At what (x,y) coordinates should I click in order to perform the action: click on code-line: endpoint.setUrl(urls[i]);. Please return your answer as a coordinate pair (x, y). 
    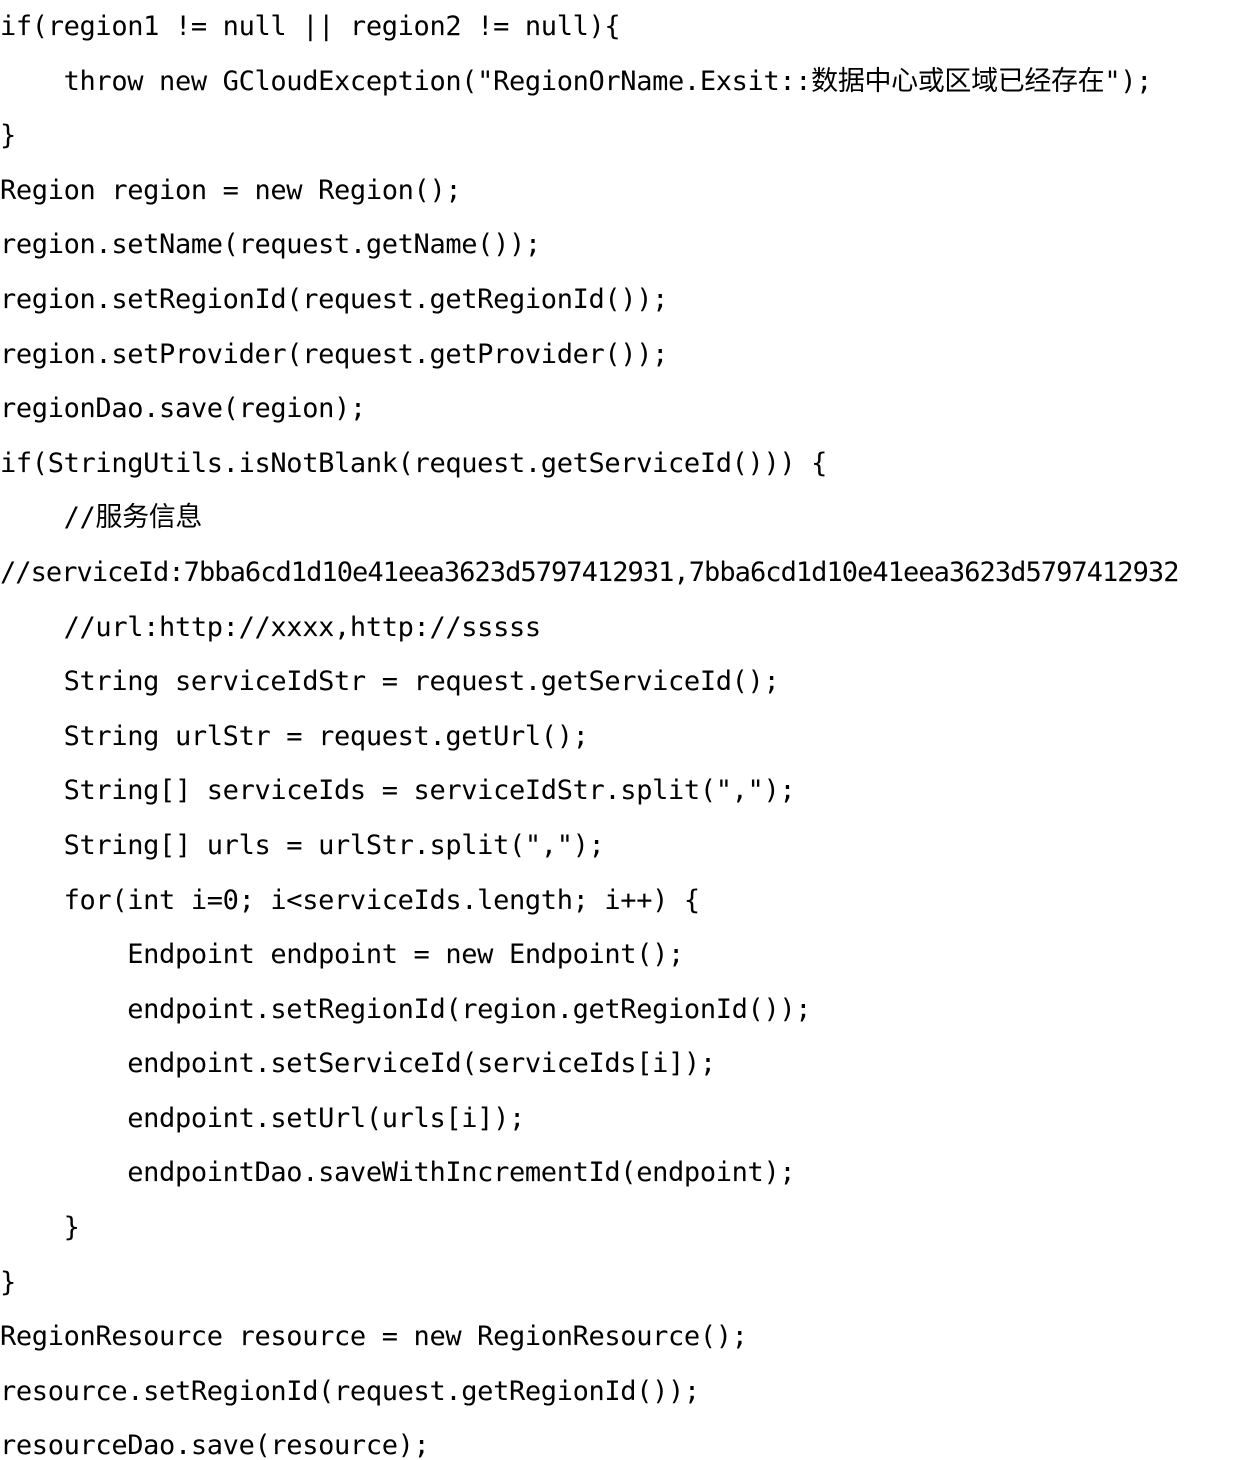
    Looking at the image, I should click on (262, 1118).